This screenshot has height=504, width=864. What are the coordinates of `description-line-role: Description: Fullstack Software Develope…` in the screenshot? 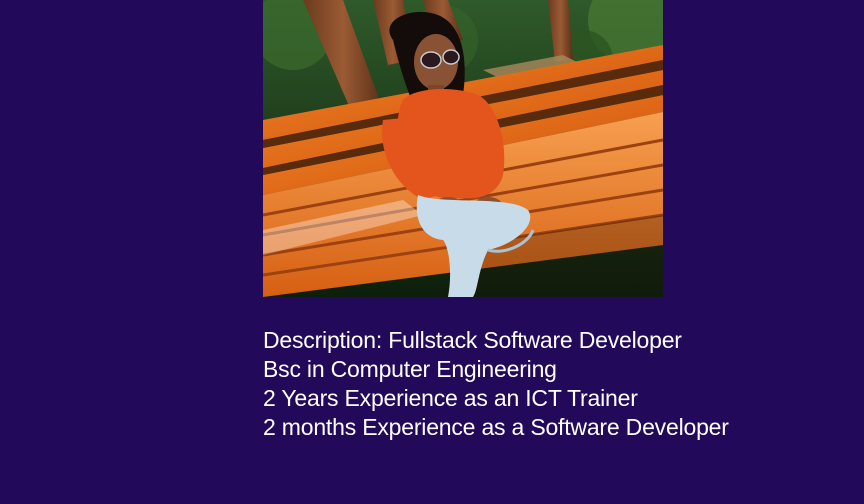 It's located at (472, 340).